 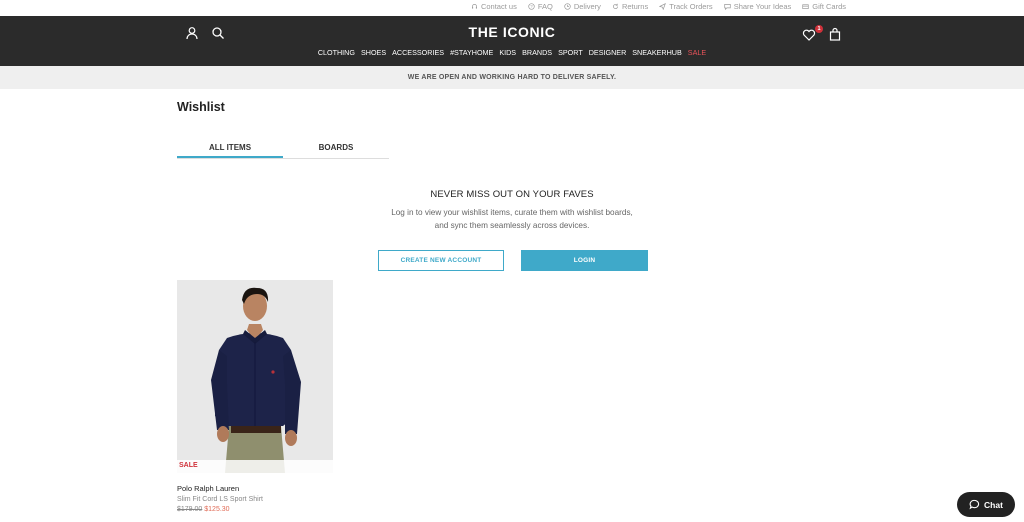 What do you see at coordinates (545, 6) in the screenshot?
I see `faq-label: FAQ` at bounding box center [545, 6].